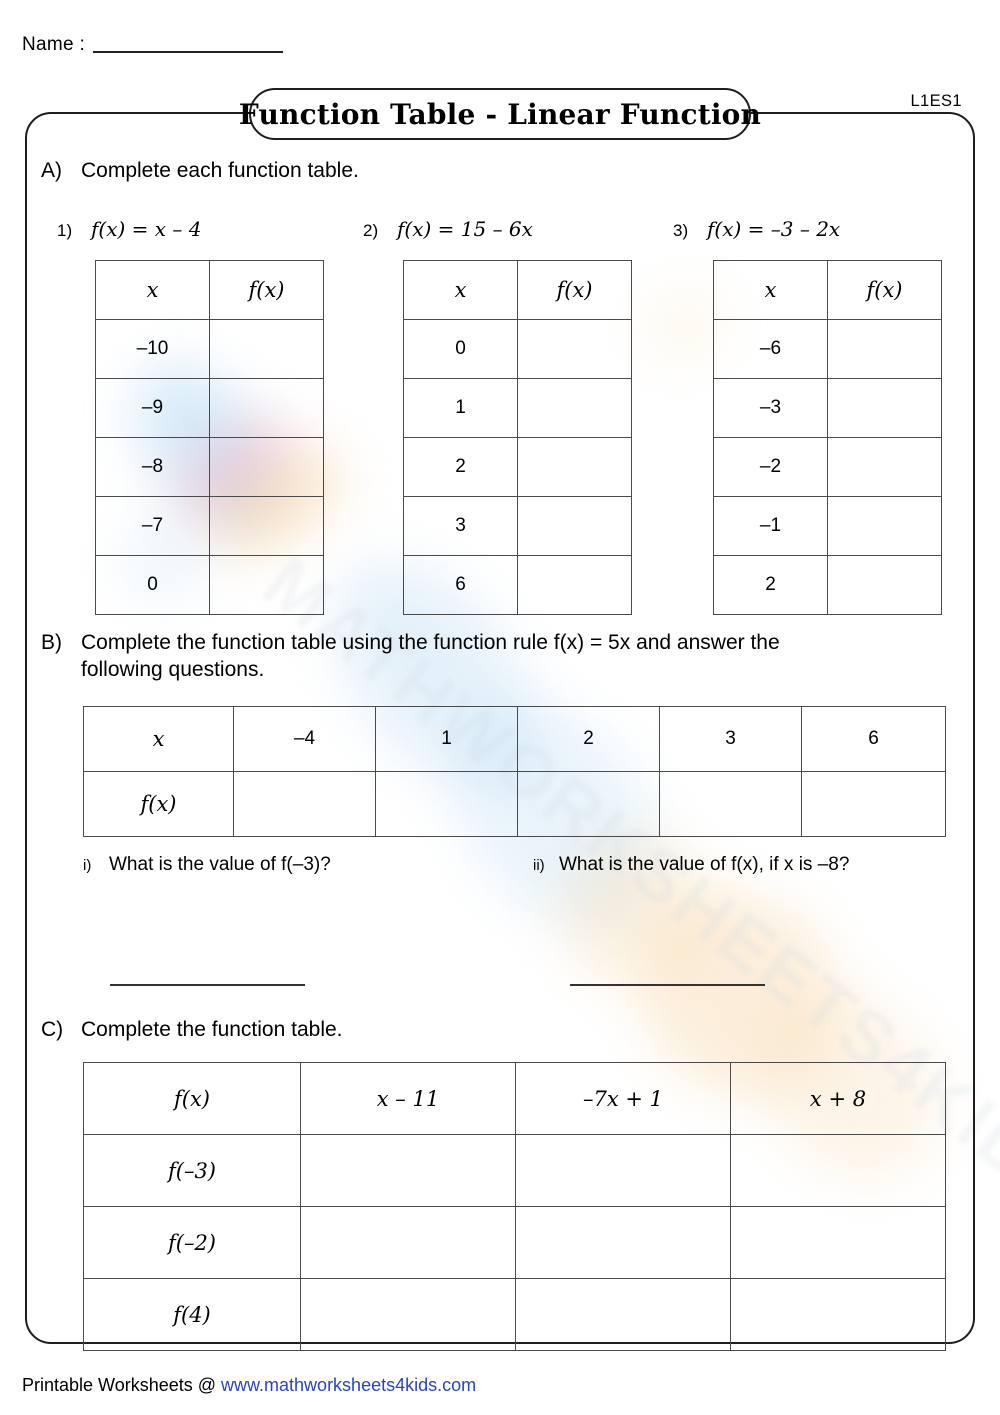  I want to click on footer-prefix: Printable Worksheets @, so click(122, 1385).